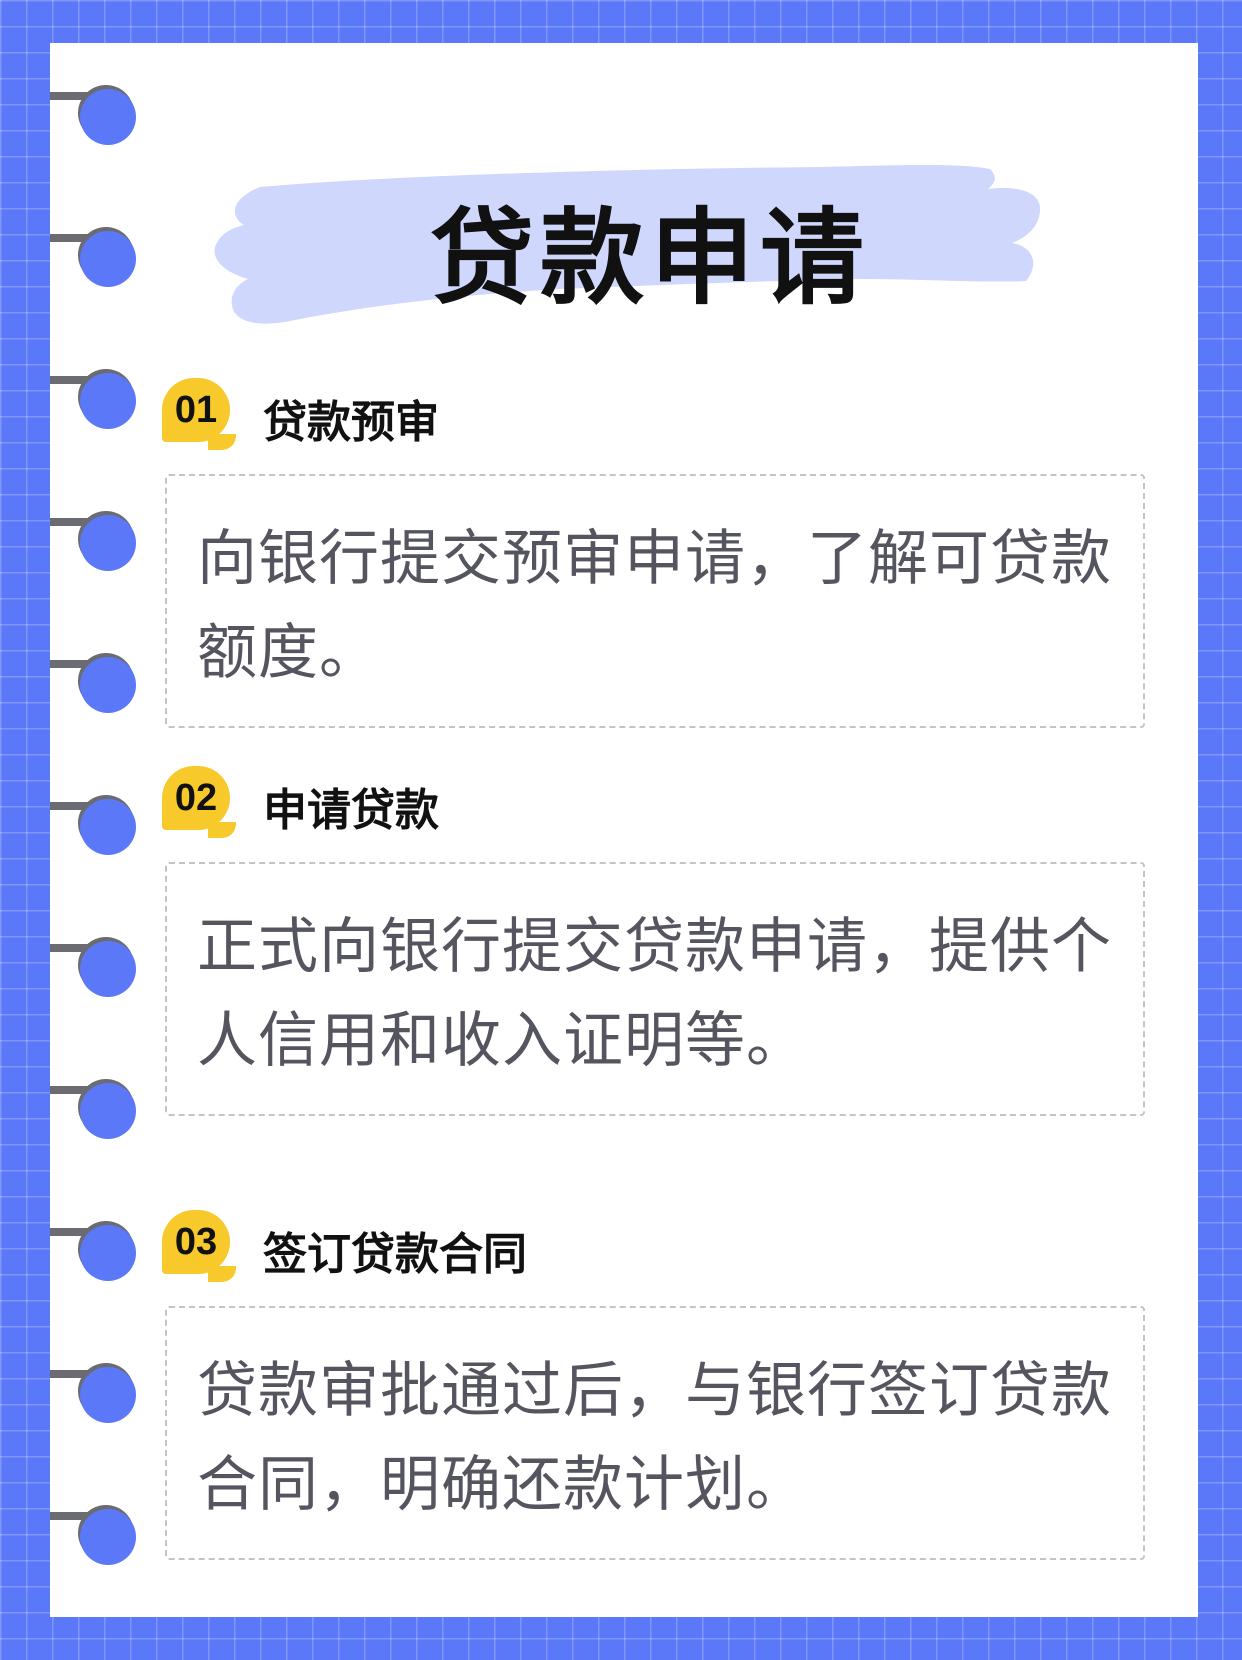  I want to click on step-number-badge: 03, so click(199, 1246).